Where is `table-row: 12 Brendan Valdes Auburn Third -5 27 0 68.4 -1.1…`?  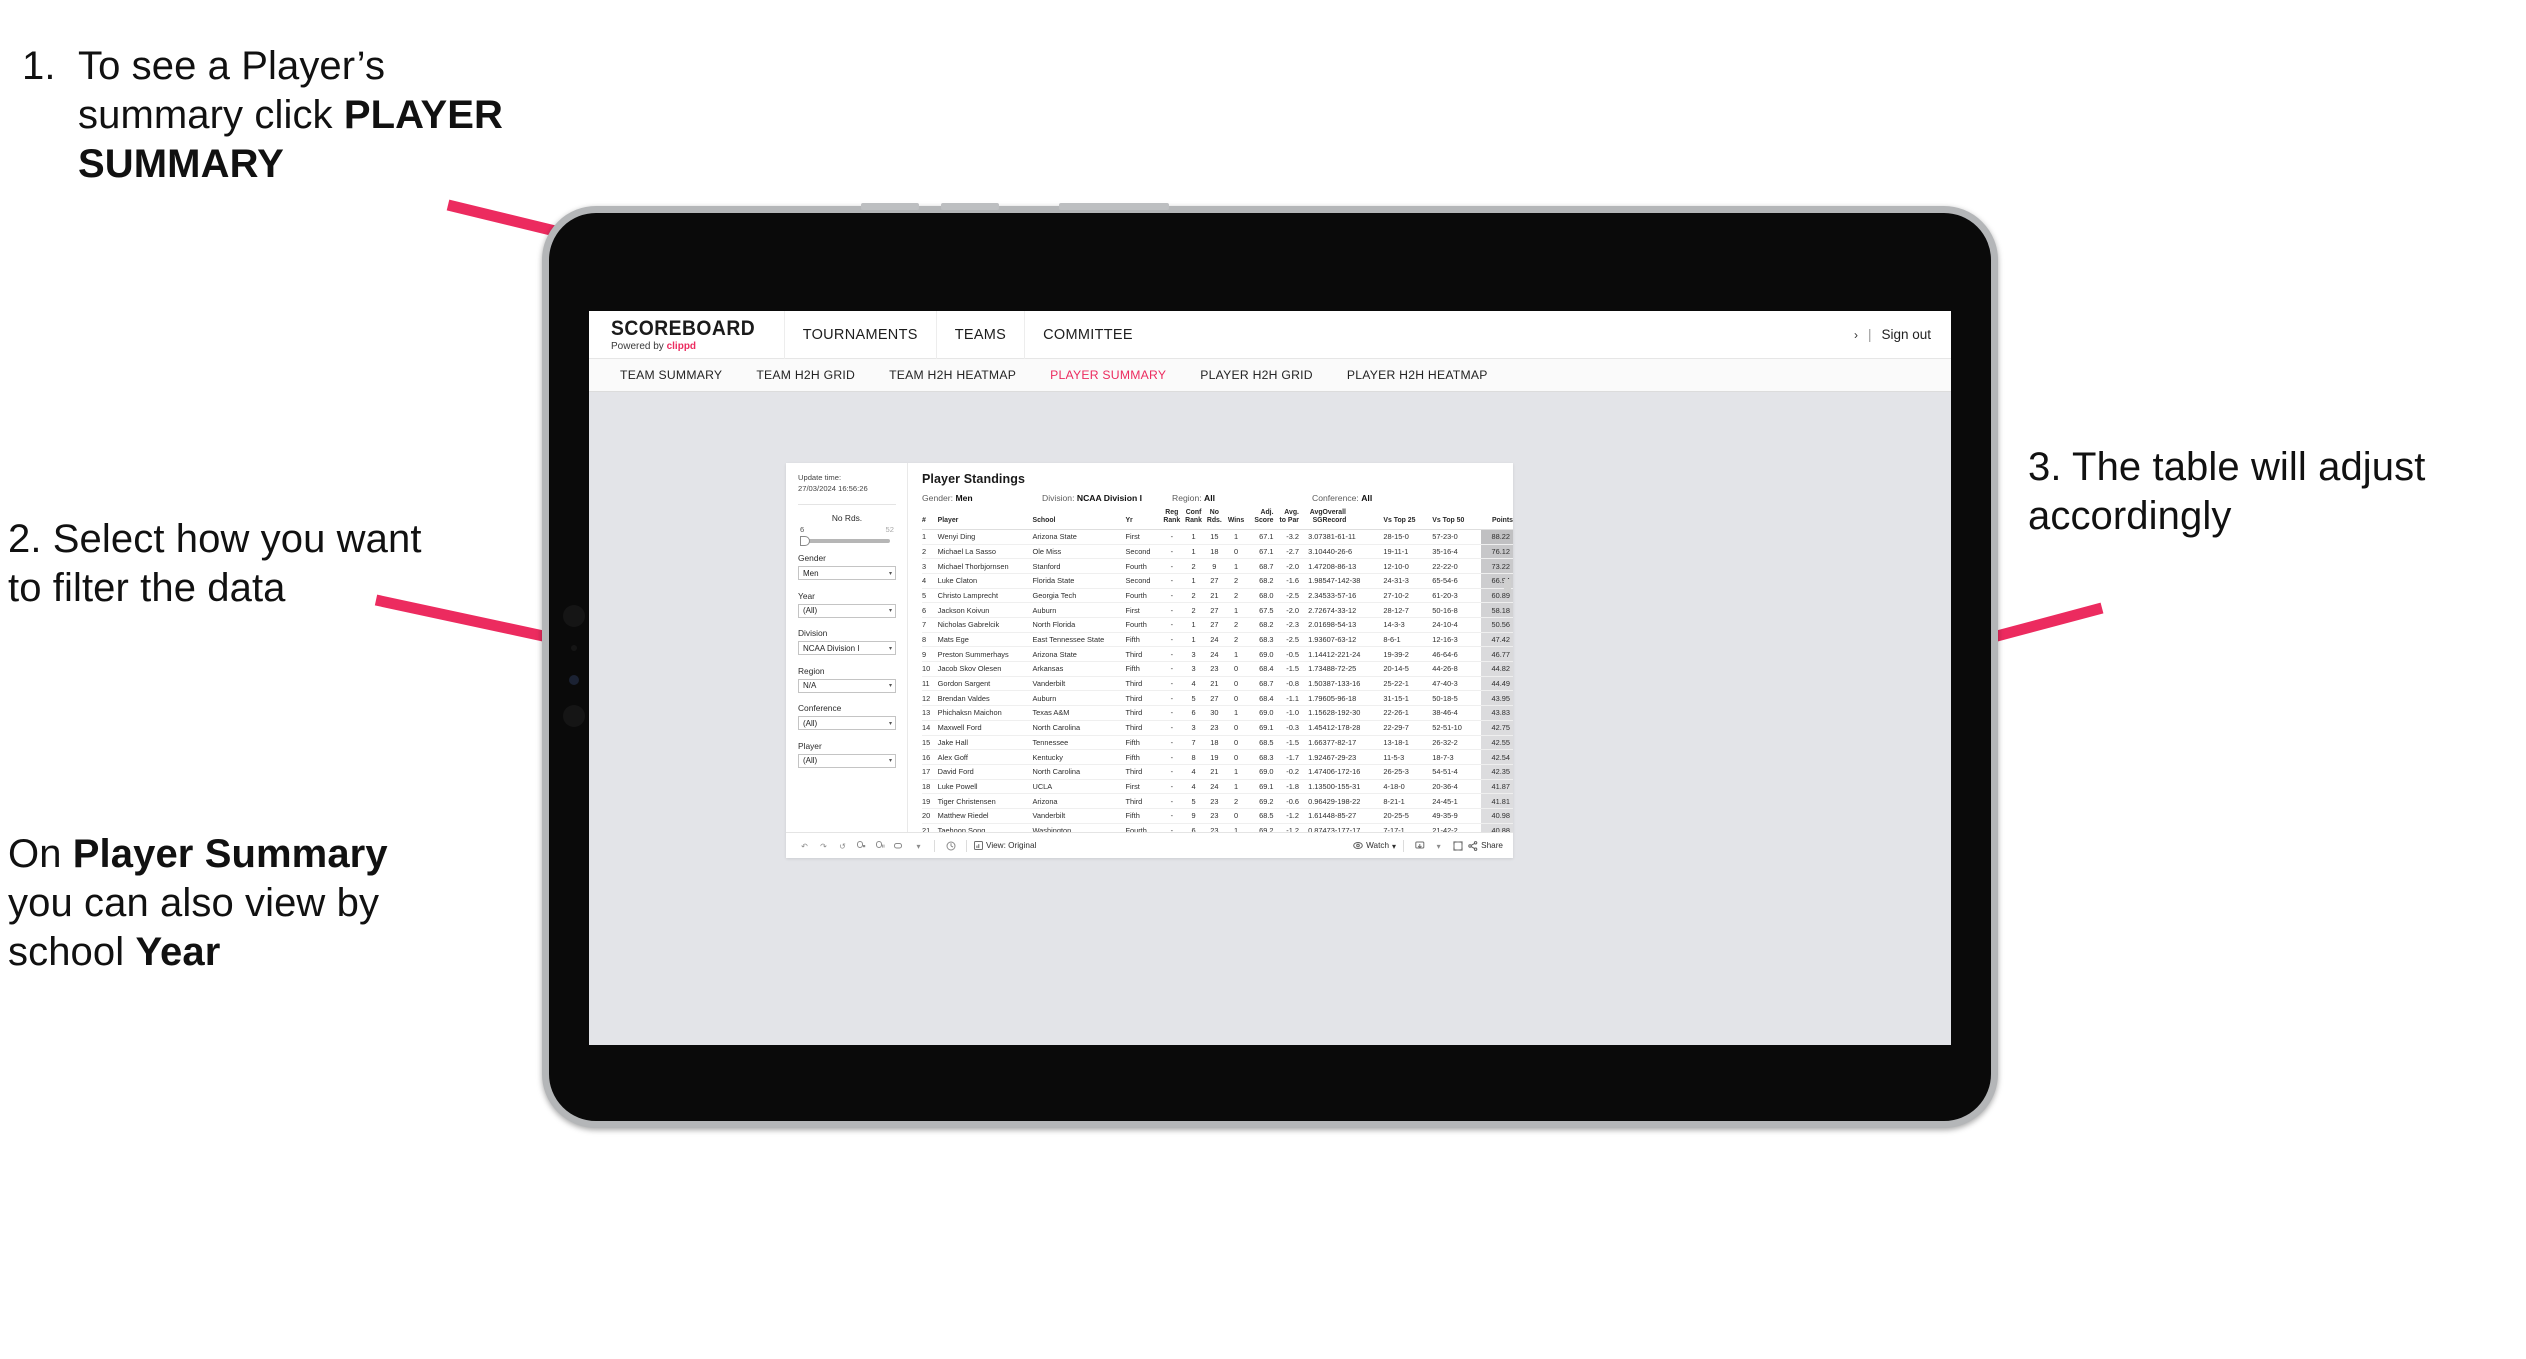
table-row: 12 Brendan Valdes Auburn Third -5 27 0 68.4 -1.1… is located at coordinates (1217, 698).